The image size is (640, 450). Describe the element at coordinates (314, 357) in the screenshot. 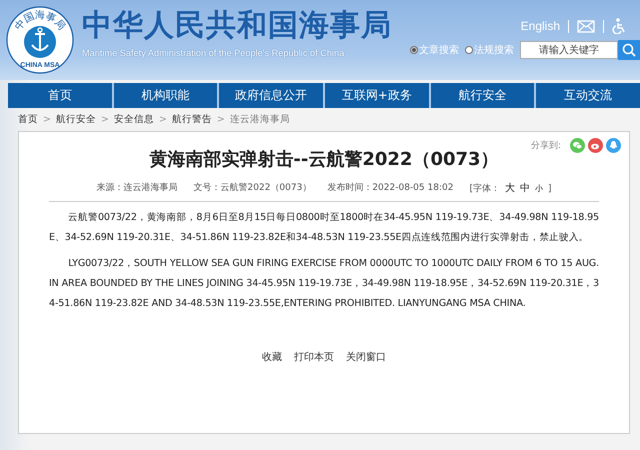

I see `article-action-link: 打印本页` at that location.